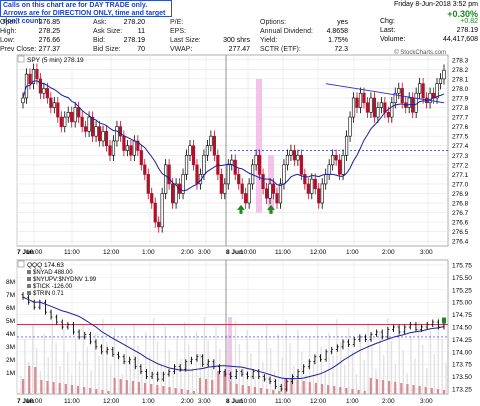  I want to click on price-ytick-label: 276.9, so click(460, 194).